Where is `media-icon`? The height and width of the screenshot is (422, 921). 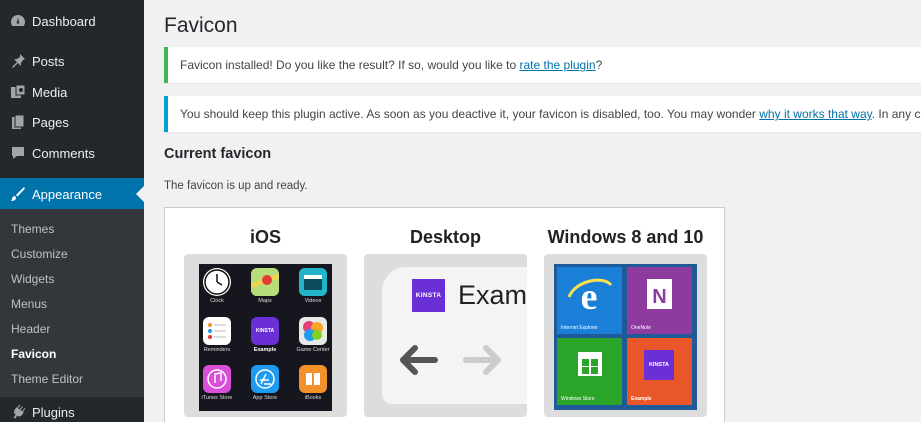
media-icon is located at coordinates (16, 92).